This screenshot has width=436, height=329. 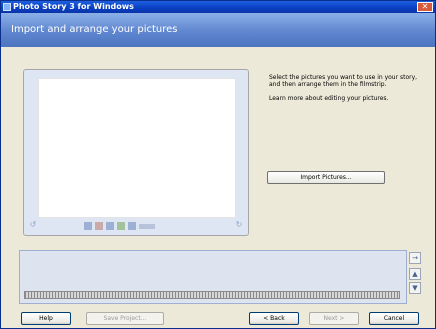 I want to click on more-icon, so click(x=147, y=226).